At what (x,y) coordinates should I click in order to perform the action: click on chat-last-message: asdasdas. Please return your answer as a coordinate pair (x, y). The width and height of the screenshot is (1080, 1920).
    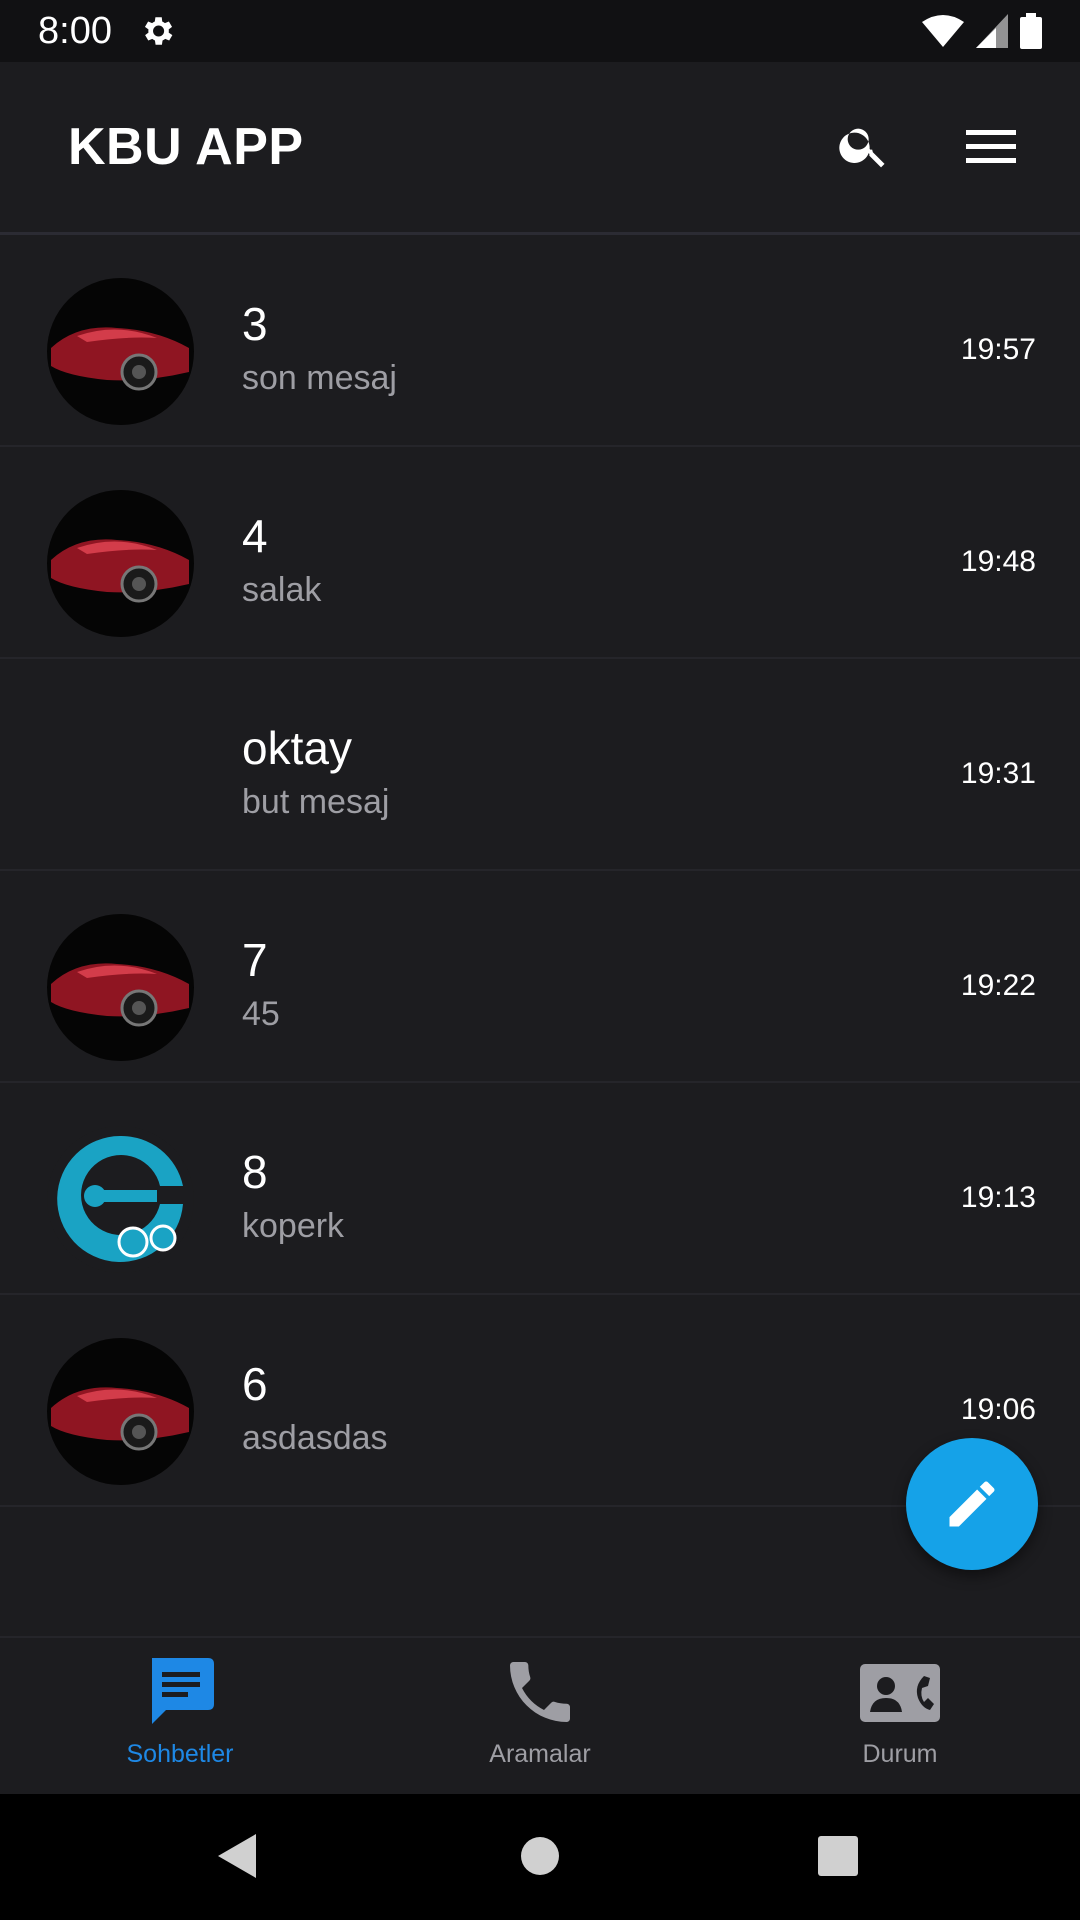
    Looking at the image, I should click on (315, 1438).